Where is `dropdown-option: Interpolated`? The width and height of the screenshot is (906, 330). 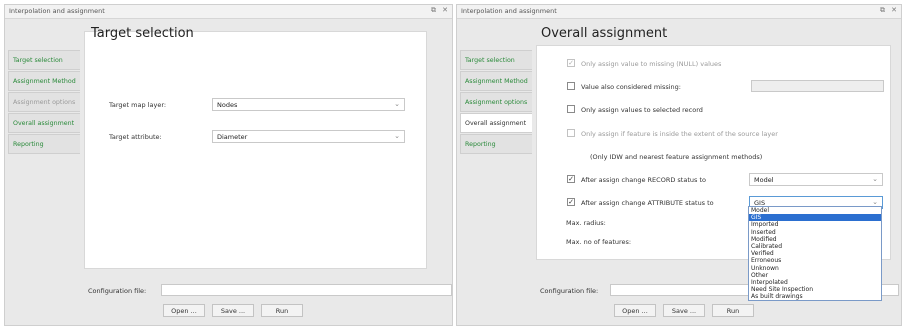
dropdown-option: Interpolated is located at coordinates (815, 282).